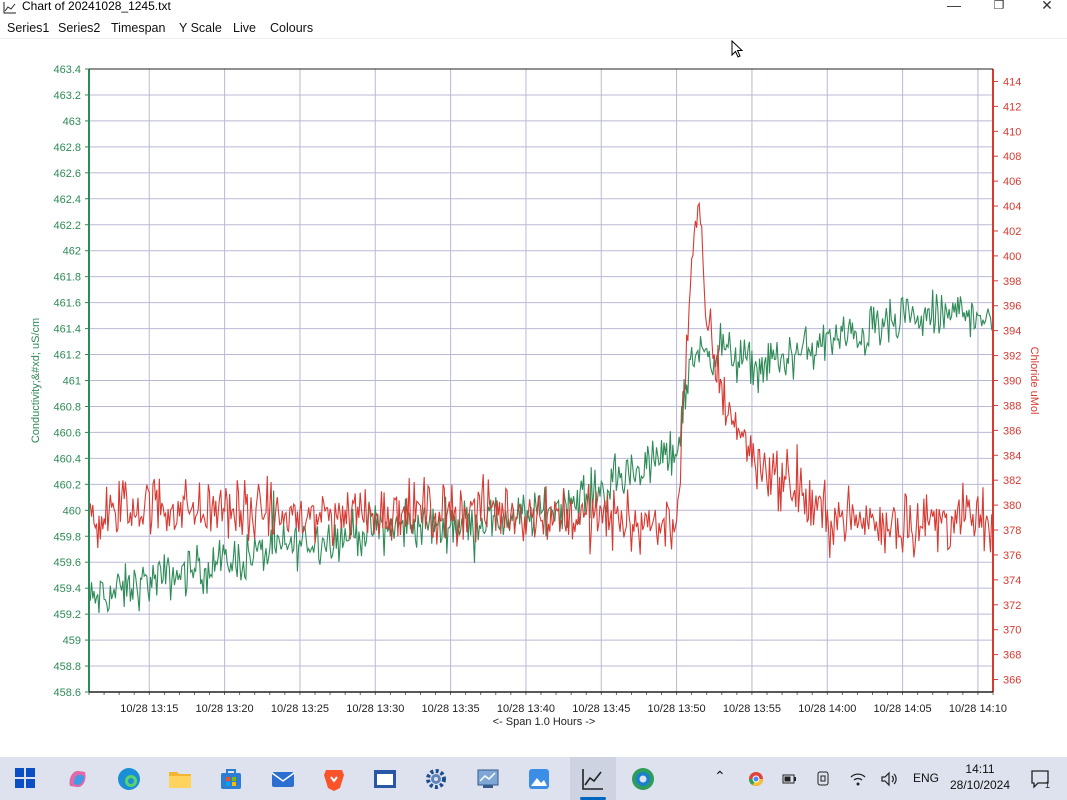 The image size is (1067, 800). I want to click on left-tick-label: 462.6, so click(67, 174).